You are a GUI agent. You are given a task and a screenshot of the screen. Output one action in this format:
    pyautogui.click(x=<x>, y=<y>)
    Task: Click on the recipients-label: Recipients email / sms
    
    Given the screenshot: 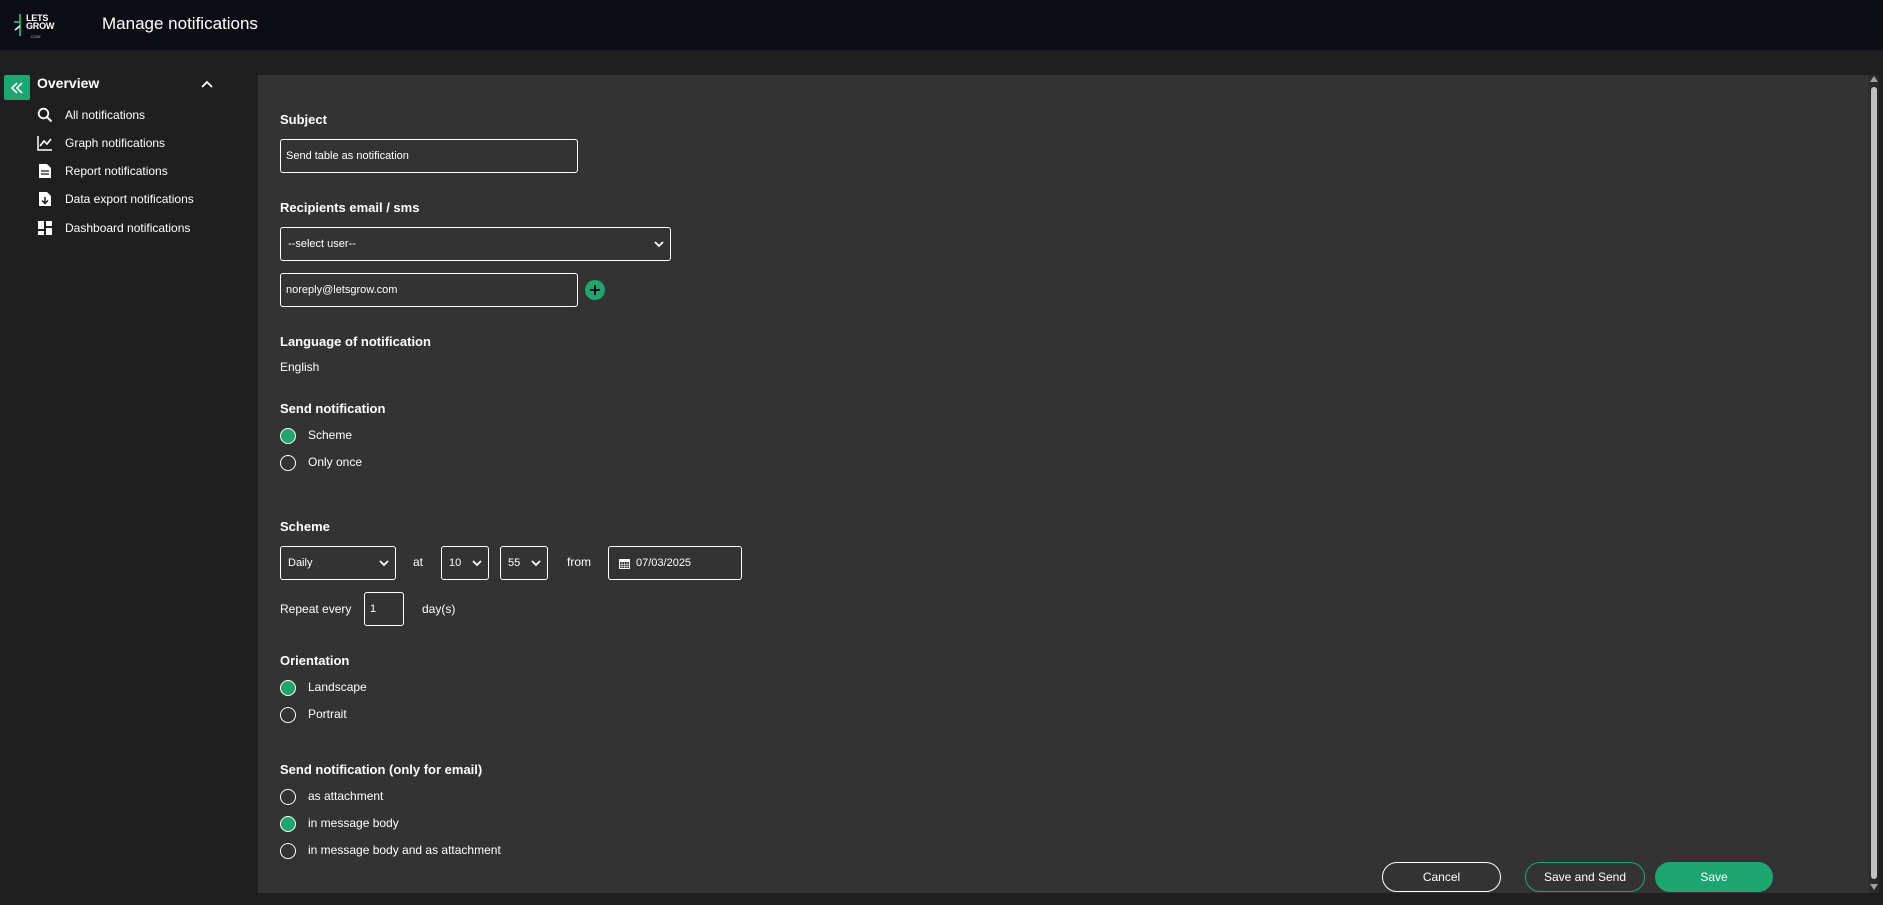 What is the action you would take?
    pyautogui.click(x=350, y=207)
    